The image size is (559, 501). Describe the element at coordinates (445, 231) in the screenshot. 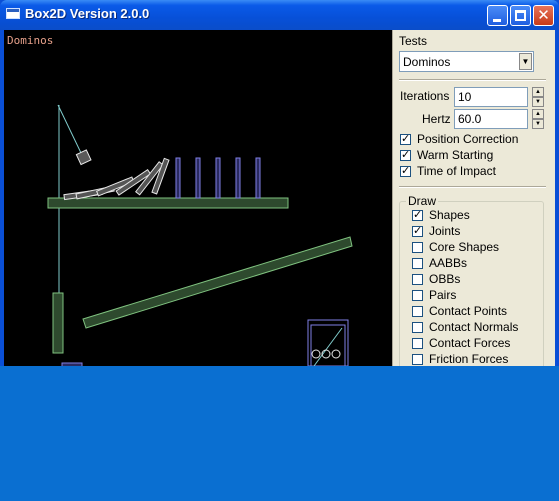

I see `checkbox-label: Joints` at that location.